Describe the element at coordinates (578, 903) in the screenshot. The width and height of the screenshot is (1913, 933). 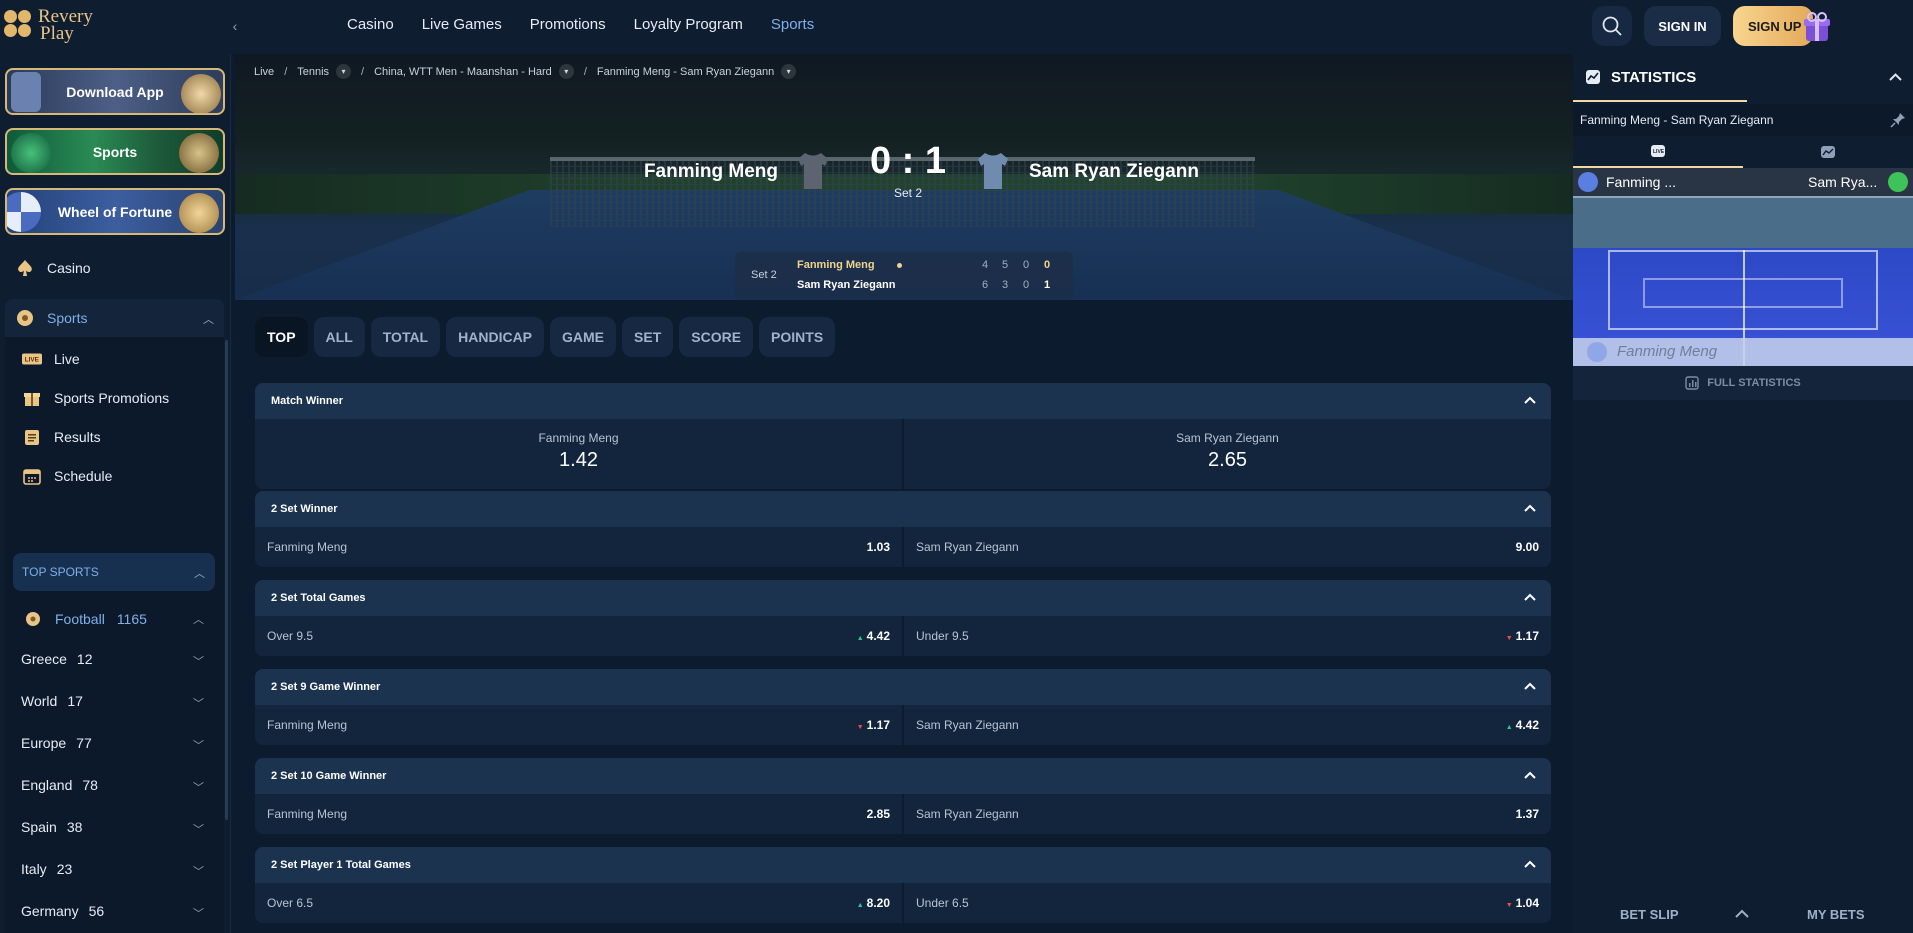
I see `odd-button: Over 6.5 ▲ 8.20` at that location.